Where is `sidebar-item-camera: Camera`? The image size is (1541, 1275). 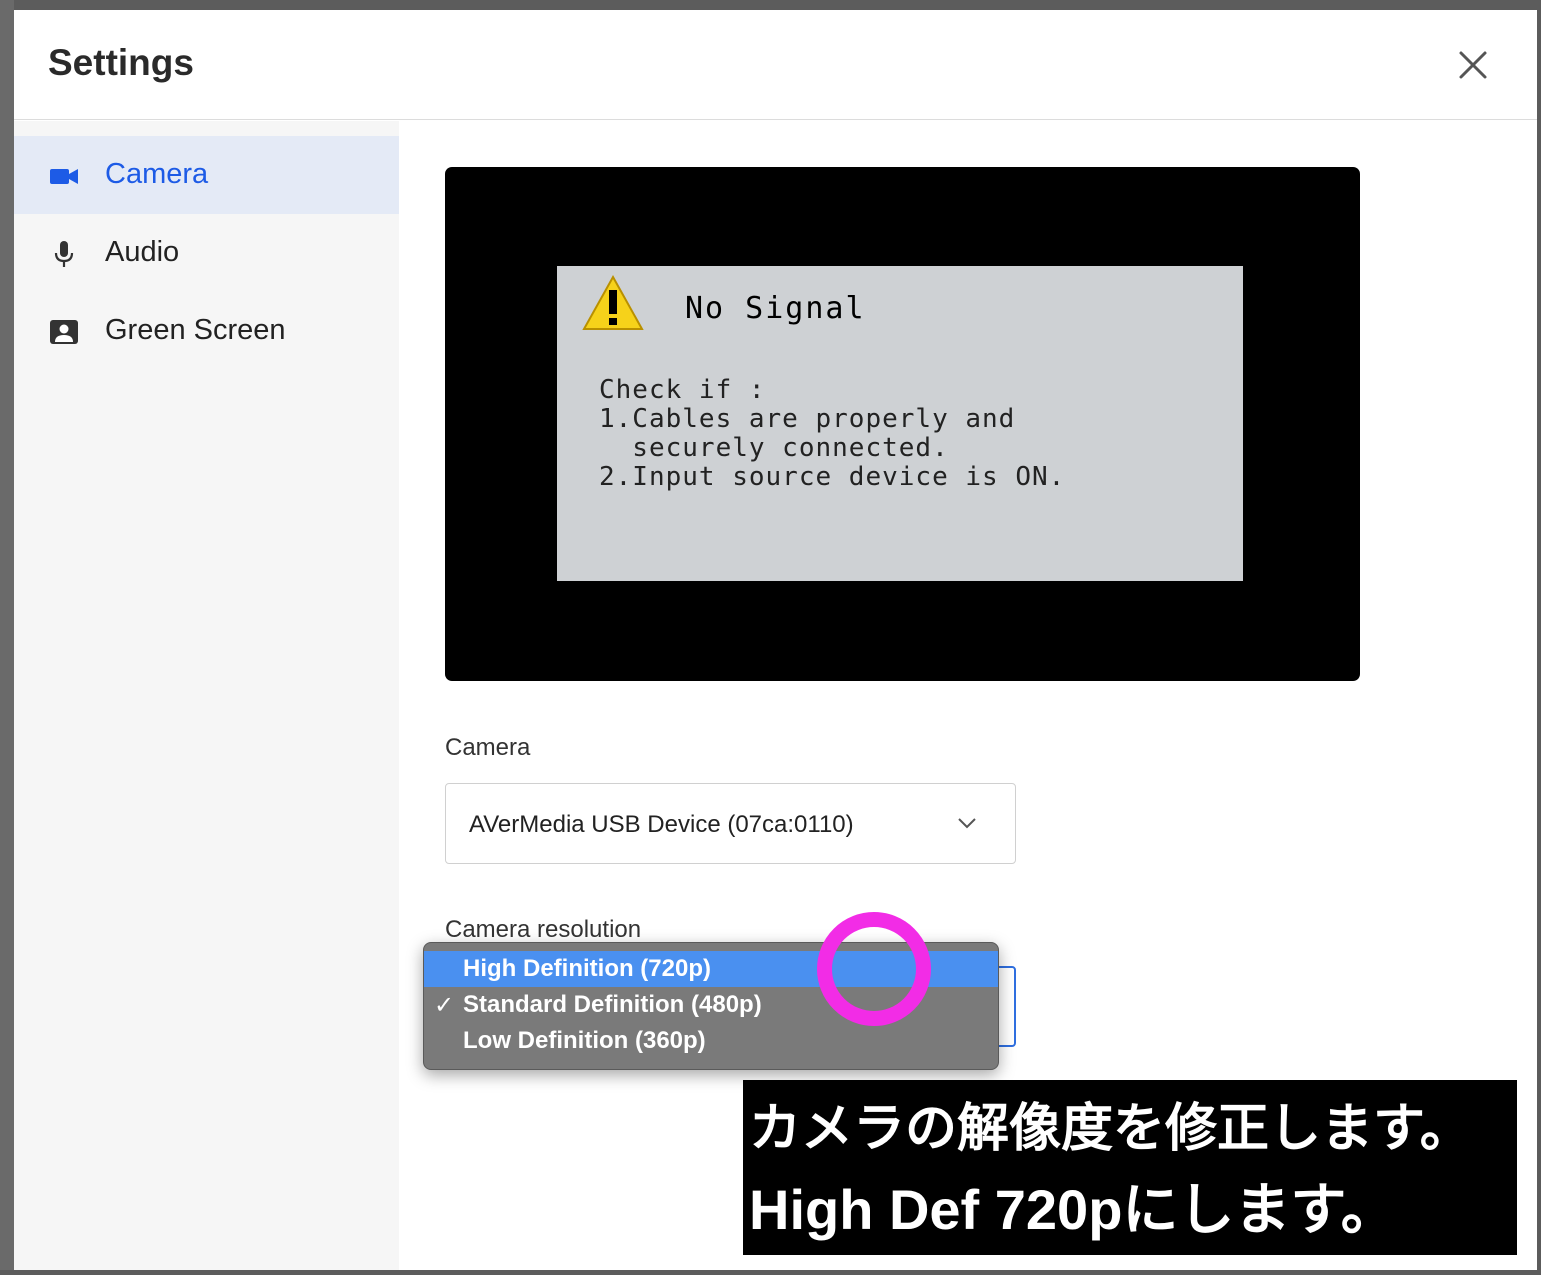 sidebar-item-camera: Camera is located at coordinates (206, 175).